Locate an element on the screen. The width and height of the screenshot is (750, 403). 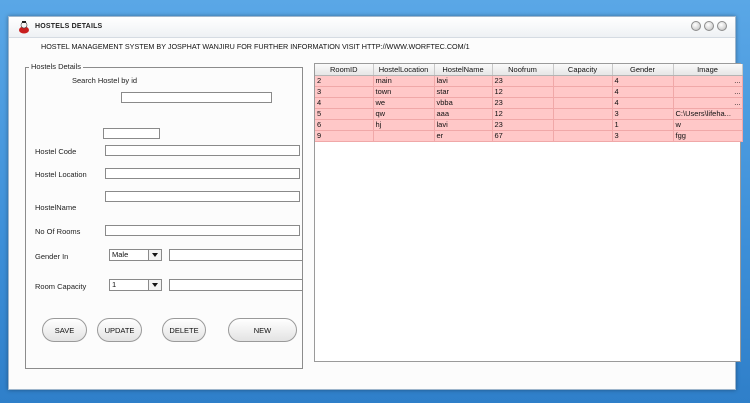
room-capacity-dropdown-arrow-icon is located at coordinates (154, 285).